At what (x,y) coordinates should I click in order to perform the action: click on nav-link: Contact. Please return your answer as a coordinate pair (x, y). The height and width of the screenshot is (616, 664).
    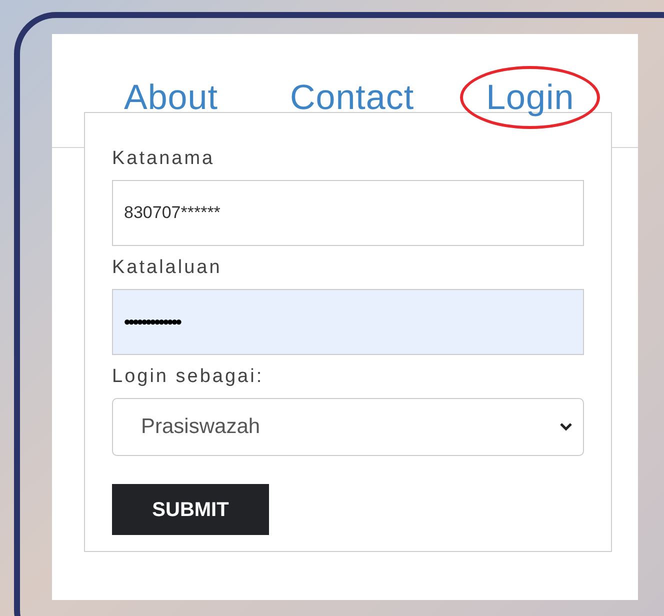
    Looking at the image, I should click on (352, 97).